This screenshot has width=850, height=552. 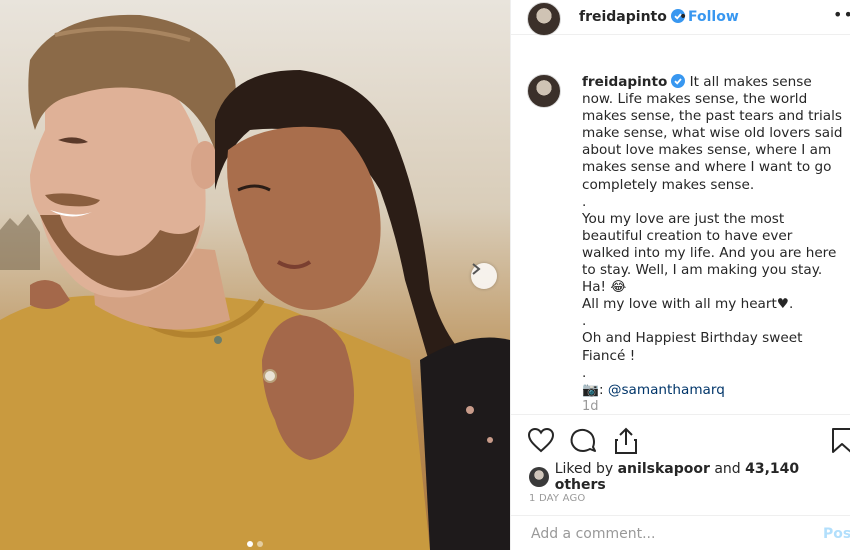 I want to click on heart-icon, so click(x=541, y=440).